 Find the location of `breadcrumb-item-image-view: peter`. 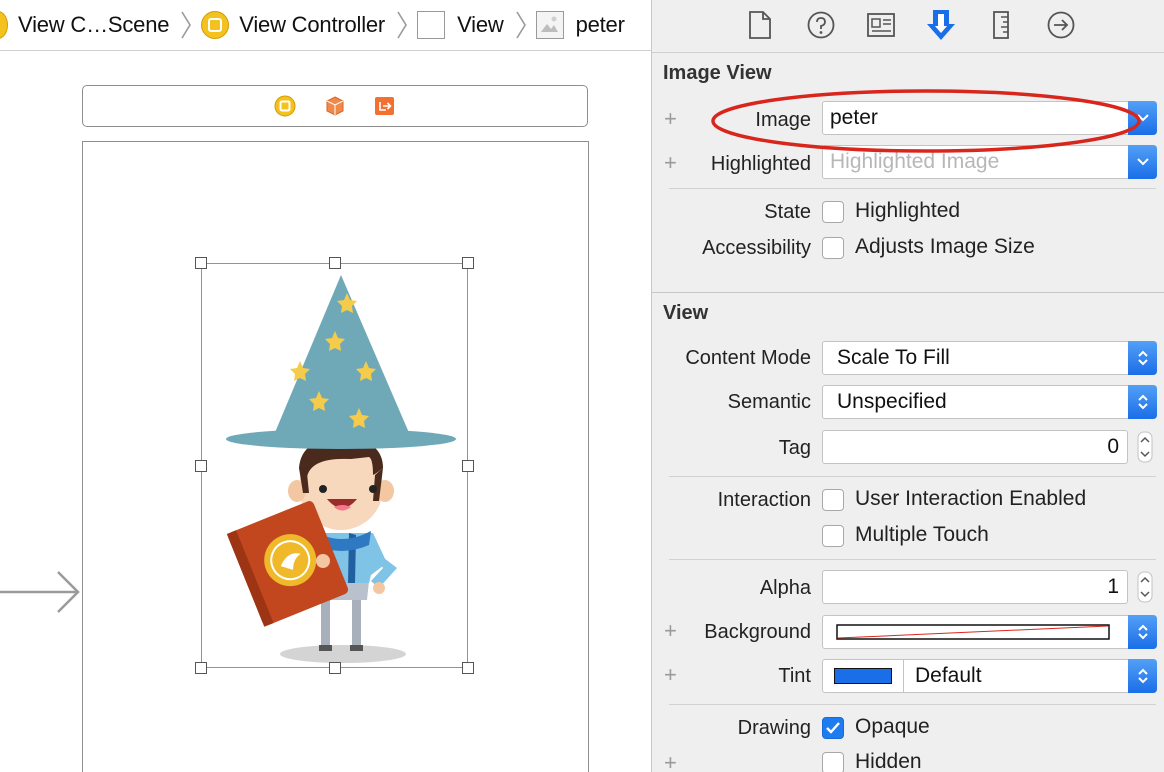

breadcrumb-item-image-view: peter is located at coordinates (580, 25).